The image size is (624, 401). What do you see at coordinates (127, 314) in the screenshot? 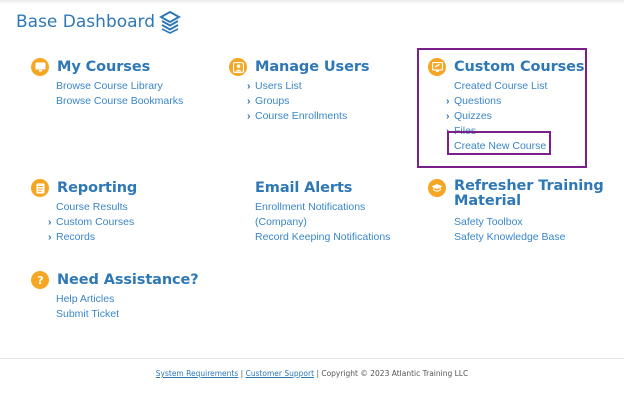
I see `submit-ticket-link: Submit Ticket` at bounding box center [127, 314].